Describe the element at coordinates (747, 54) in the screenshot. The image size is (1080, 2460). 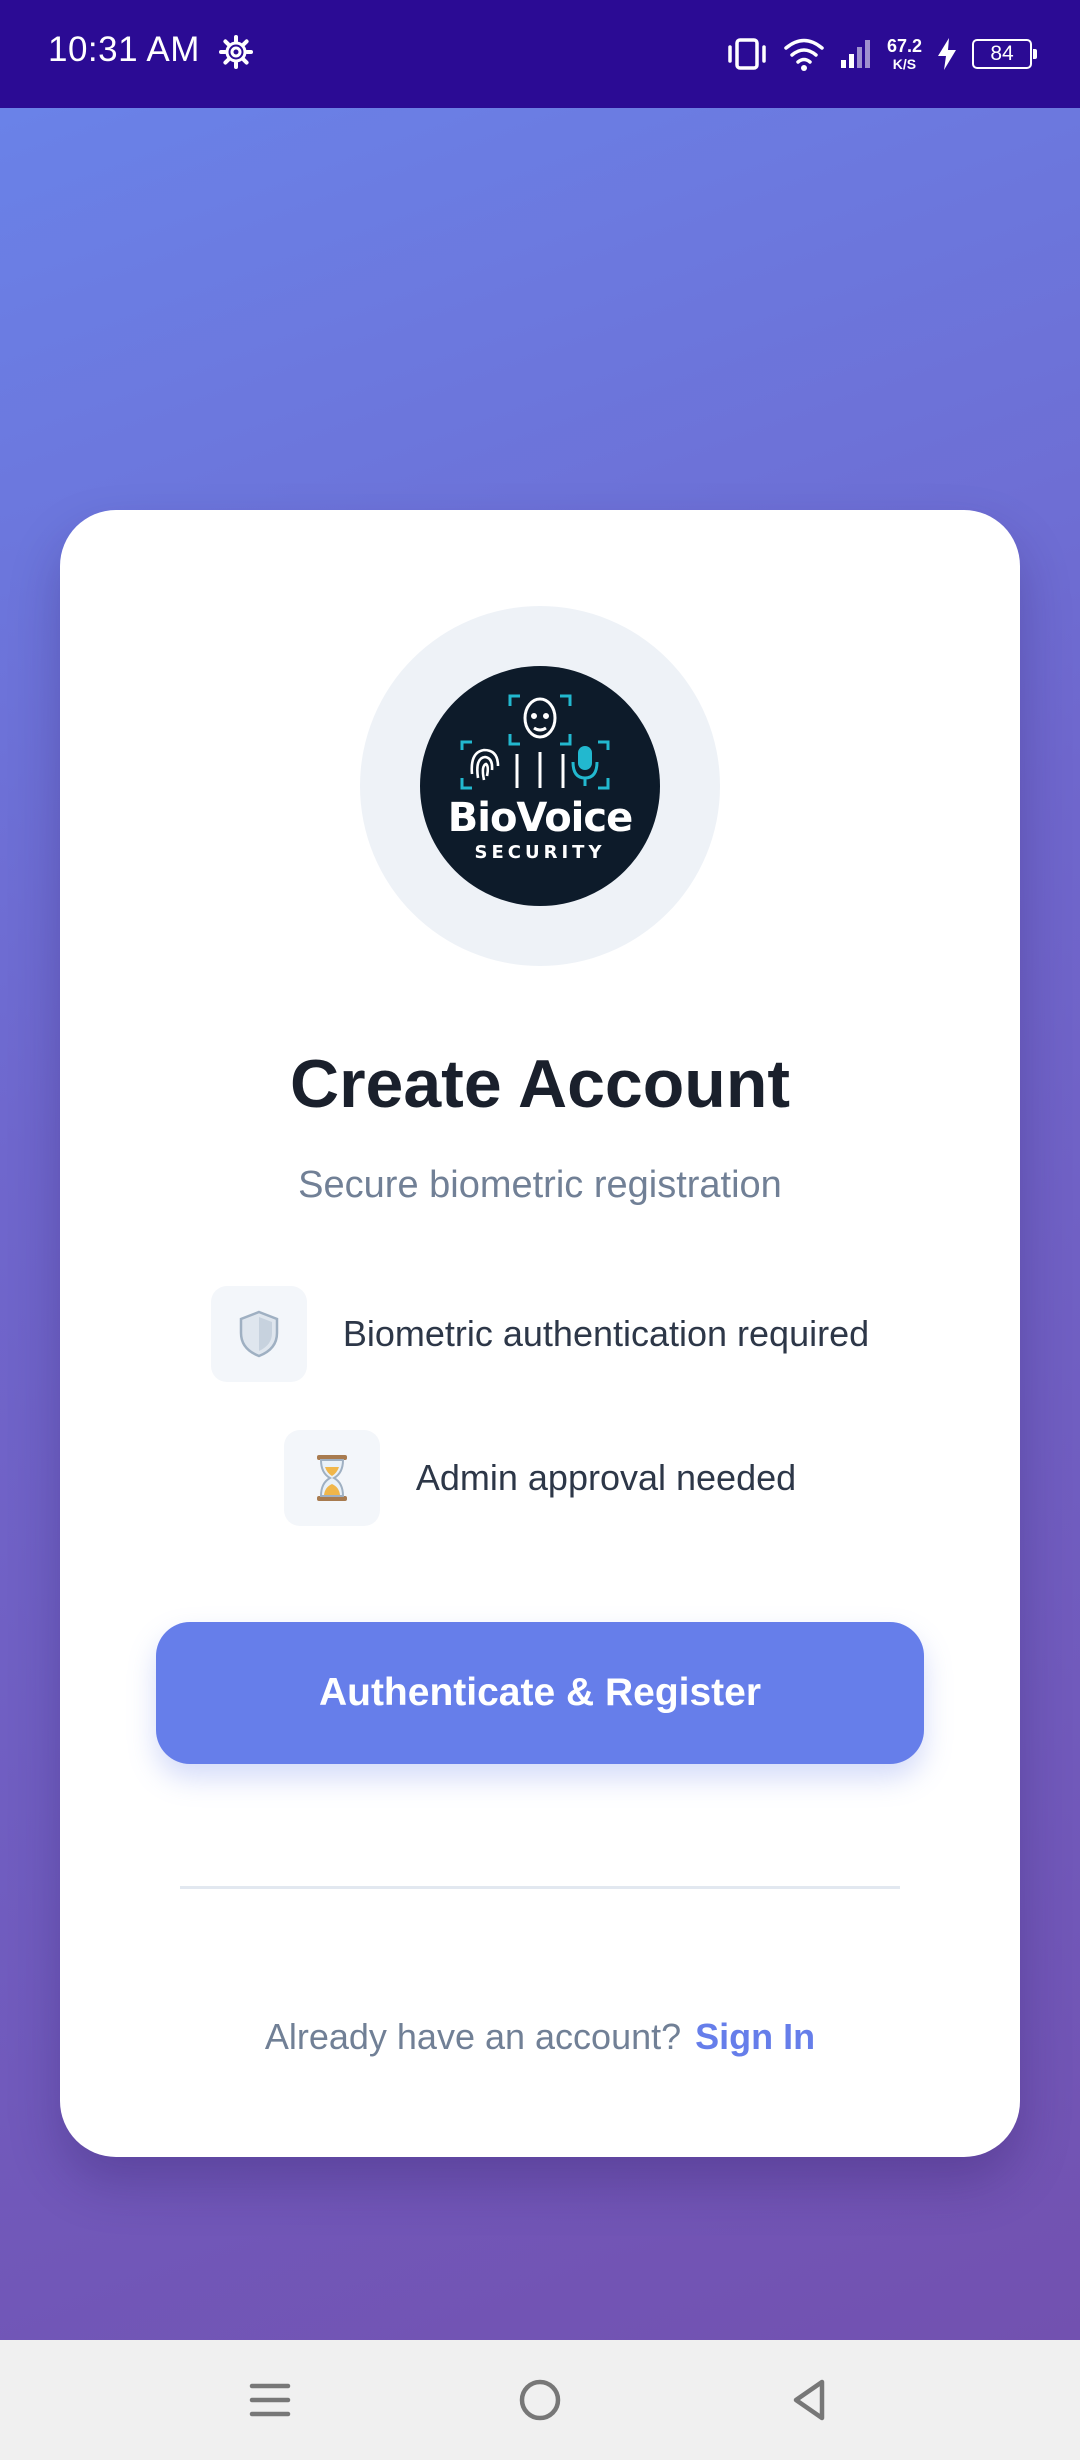
I see `vibrate-icon` at that location.